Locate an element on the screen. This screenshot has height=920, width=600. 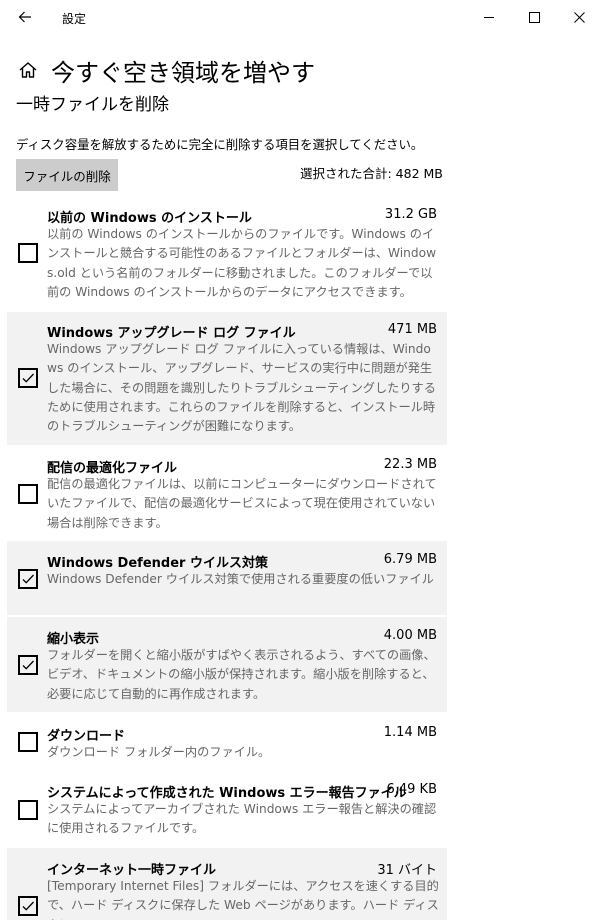
close-icon is located at coordinates (579, 17).